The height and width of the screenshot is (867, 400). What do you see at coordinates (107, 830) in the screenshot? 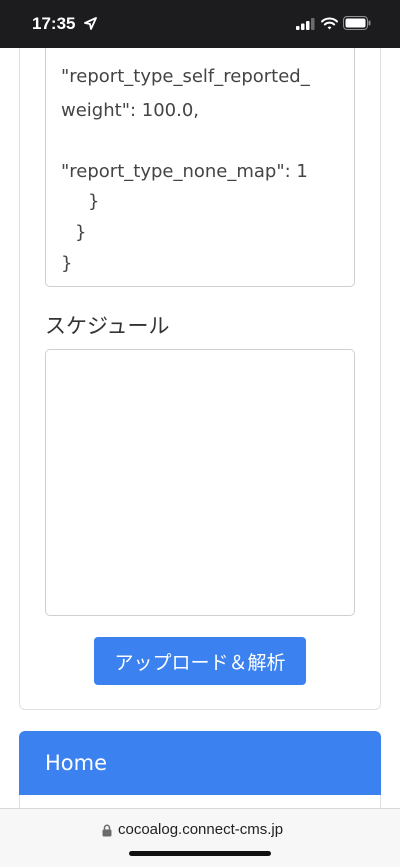
I see `lock-icon` at bounding box center [107, 830].